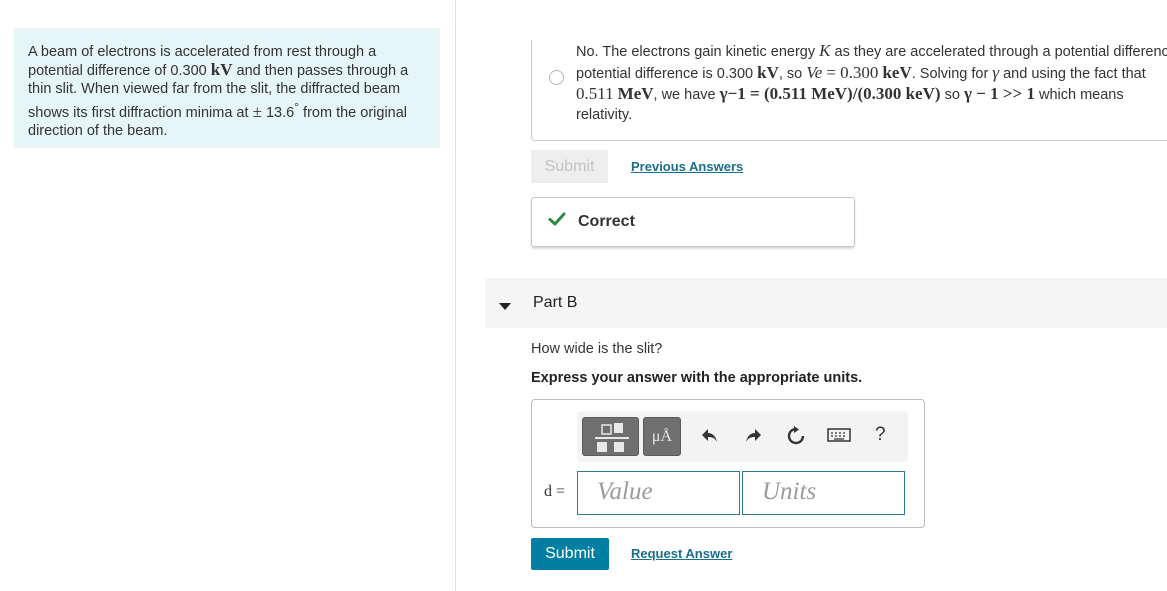 The image size is (1167, 591). I want to click on previous-answers-link: Previous Answers, so click(687, 166).